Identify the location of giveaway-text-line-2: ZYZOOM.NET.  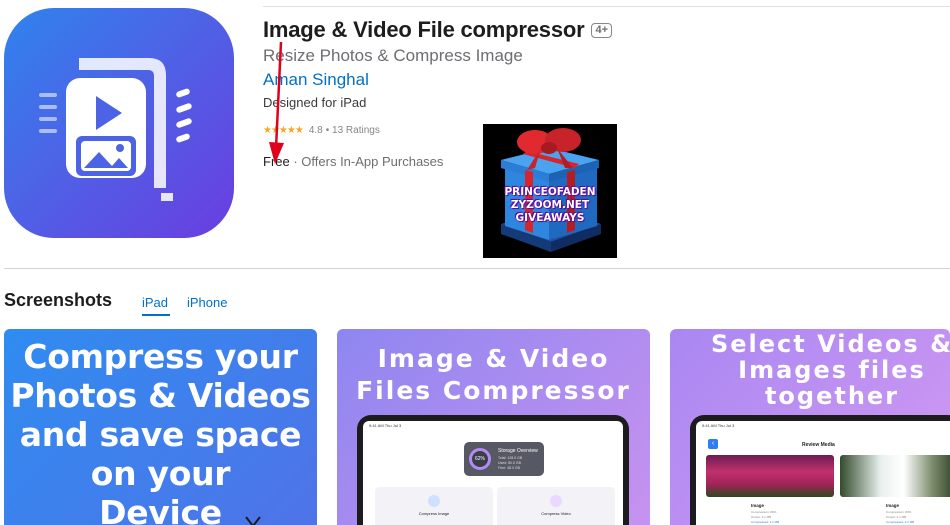
(550, 205).